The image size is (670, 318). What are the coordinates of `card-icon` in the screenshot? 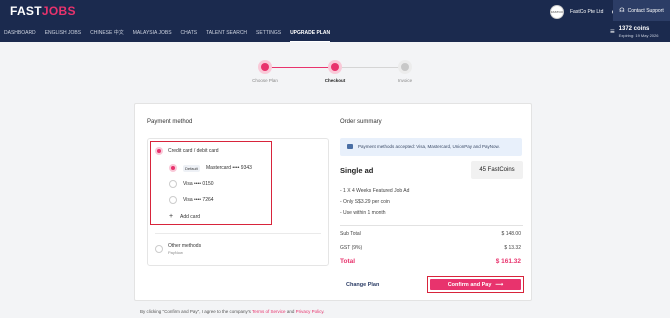 It's located at (350, 146).